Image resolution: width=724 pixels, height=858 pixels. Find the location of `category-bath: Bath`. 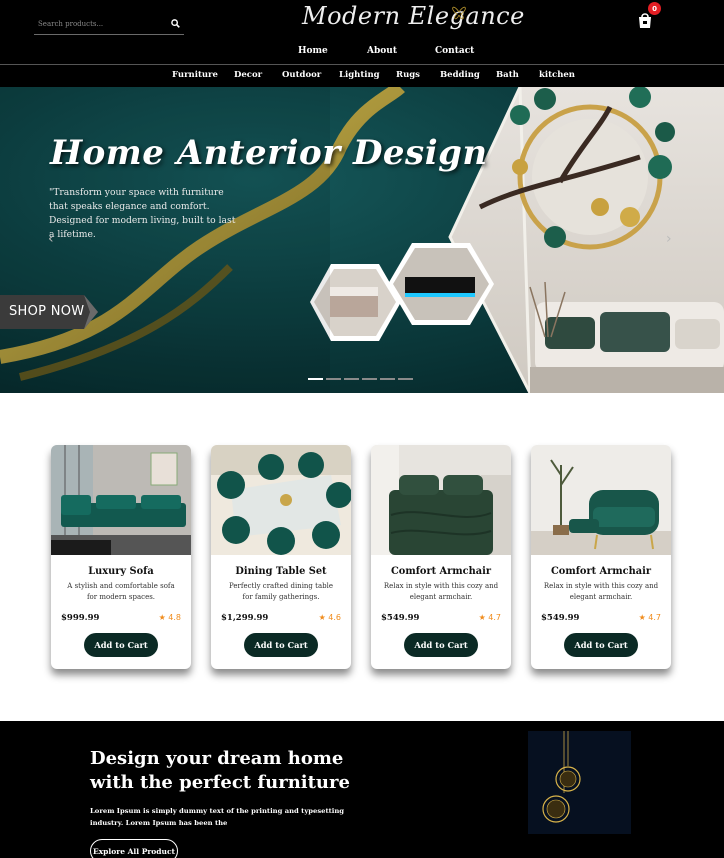

category-bath: Bath is located at coordinates (507, 75).